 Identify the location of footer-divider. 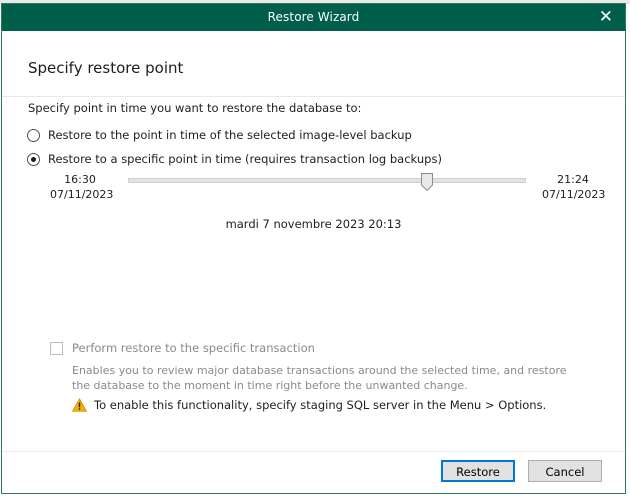
(313, 451).